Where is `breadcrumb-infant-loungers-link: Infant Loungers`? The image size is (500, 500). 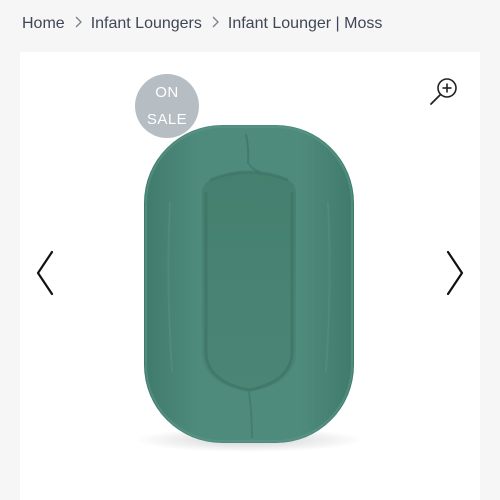 breadcrumb-infant-loungers-link: Infant Loungers is located at coordinates (146, 24).